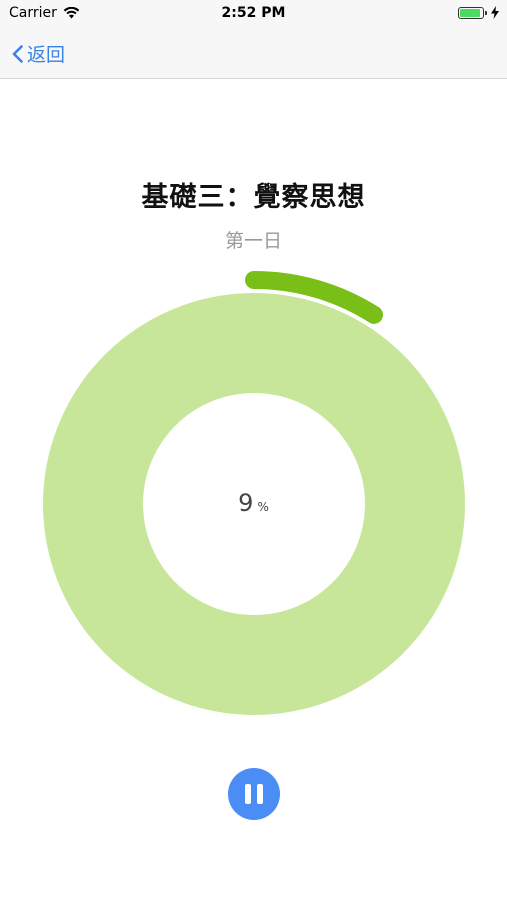 The height and width of the screenshot is (900, 507). I want to click on battery-icon, so click(472, 12).